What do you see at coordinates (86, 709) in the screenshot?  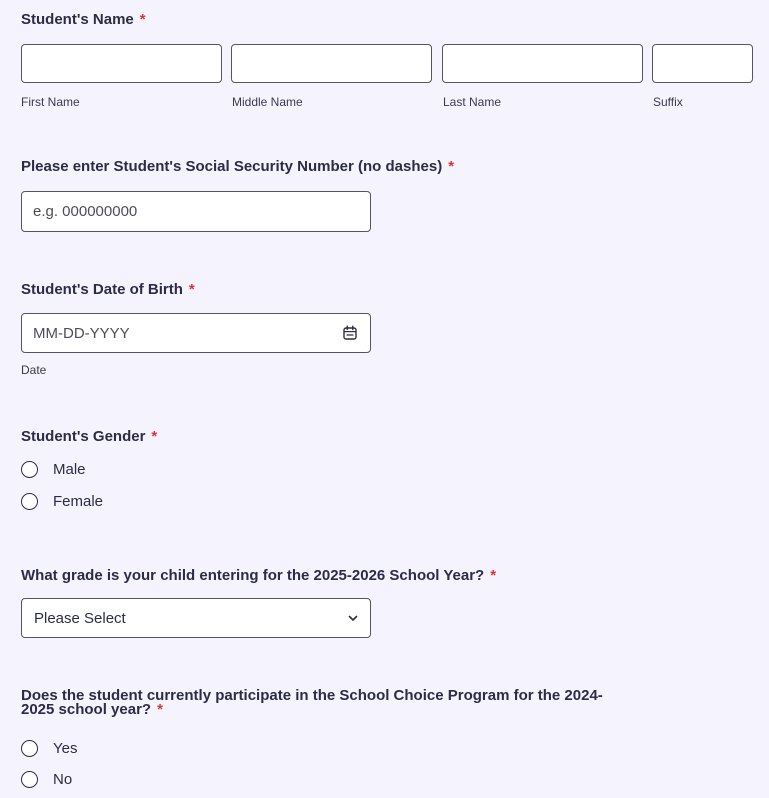 I see `school-choice-label-line2: 2025 school year?` at bounding box center [86, 709].